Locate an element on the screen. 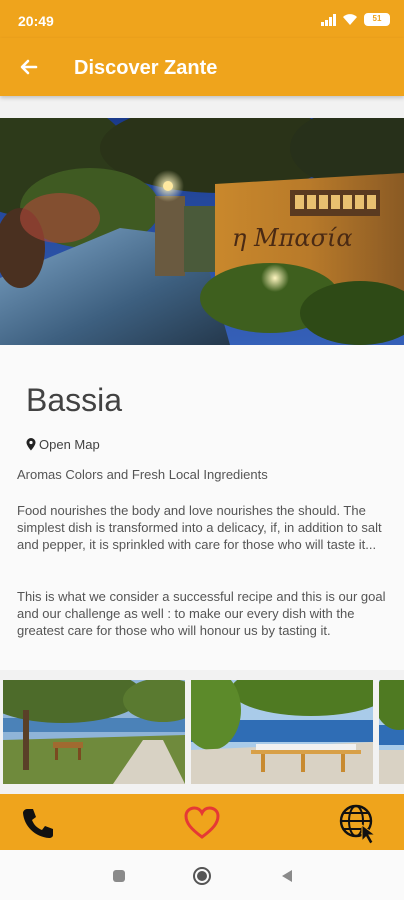  map-pin-icon is located at coordinates (31, 444).